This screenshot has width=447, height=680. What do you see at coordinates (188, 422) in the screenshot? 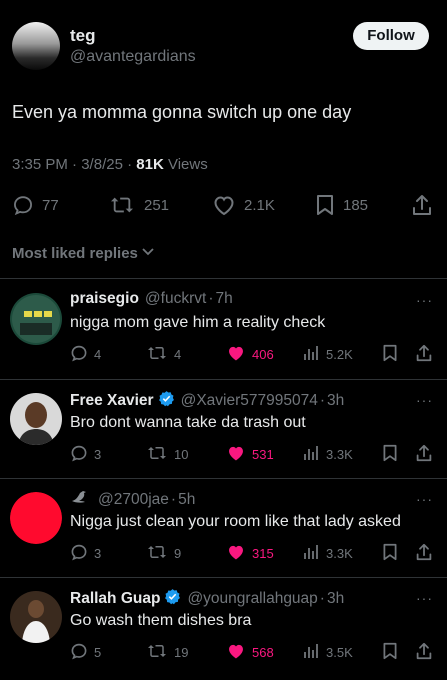
I see `reply-text: Bro dont wanna take da trash out` at bounding box center [188, 422].